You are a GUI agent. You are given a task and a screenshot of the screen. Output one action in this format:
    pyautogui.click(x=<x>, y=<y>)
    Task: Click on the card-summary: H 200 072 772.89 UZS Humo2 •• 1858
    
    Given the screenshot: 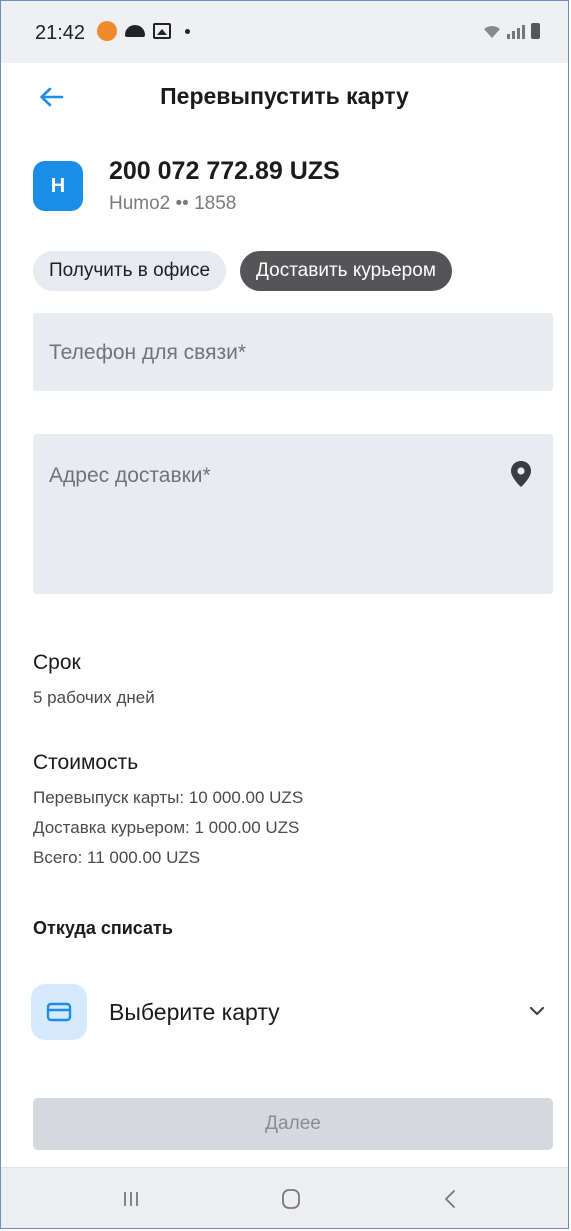 What is the action you would take?
    pyautogui.click(x=288, y=186)
    